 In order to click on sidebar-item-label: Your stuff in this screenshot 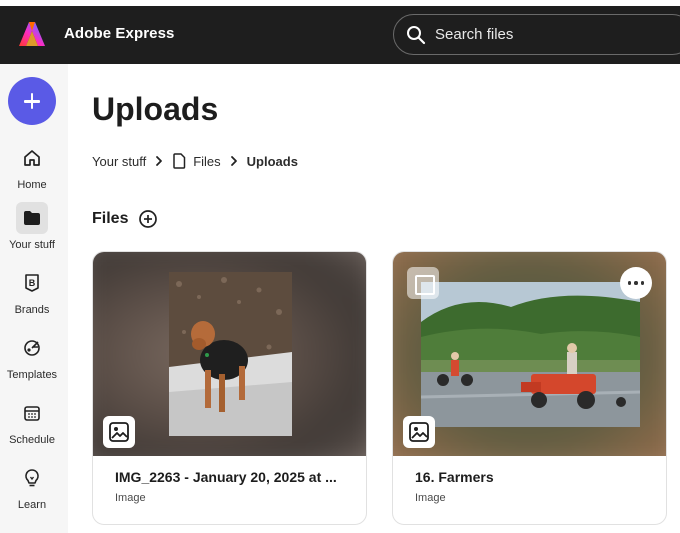, I will do `click(32, 245)`.